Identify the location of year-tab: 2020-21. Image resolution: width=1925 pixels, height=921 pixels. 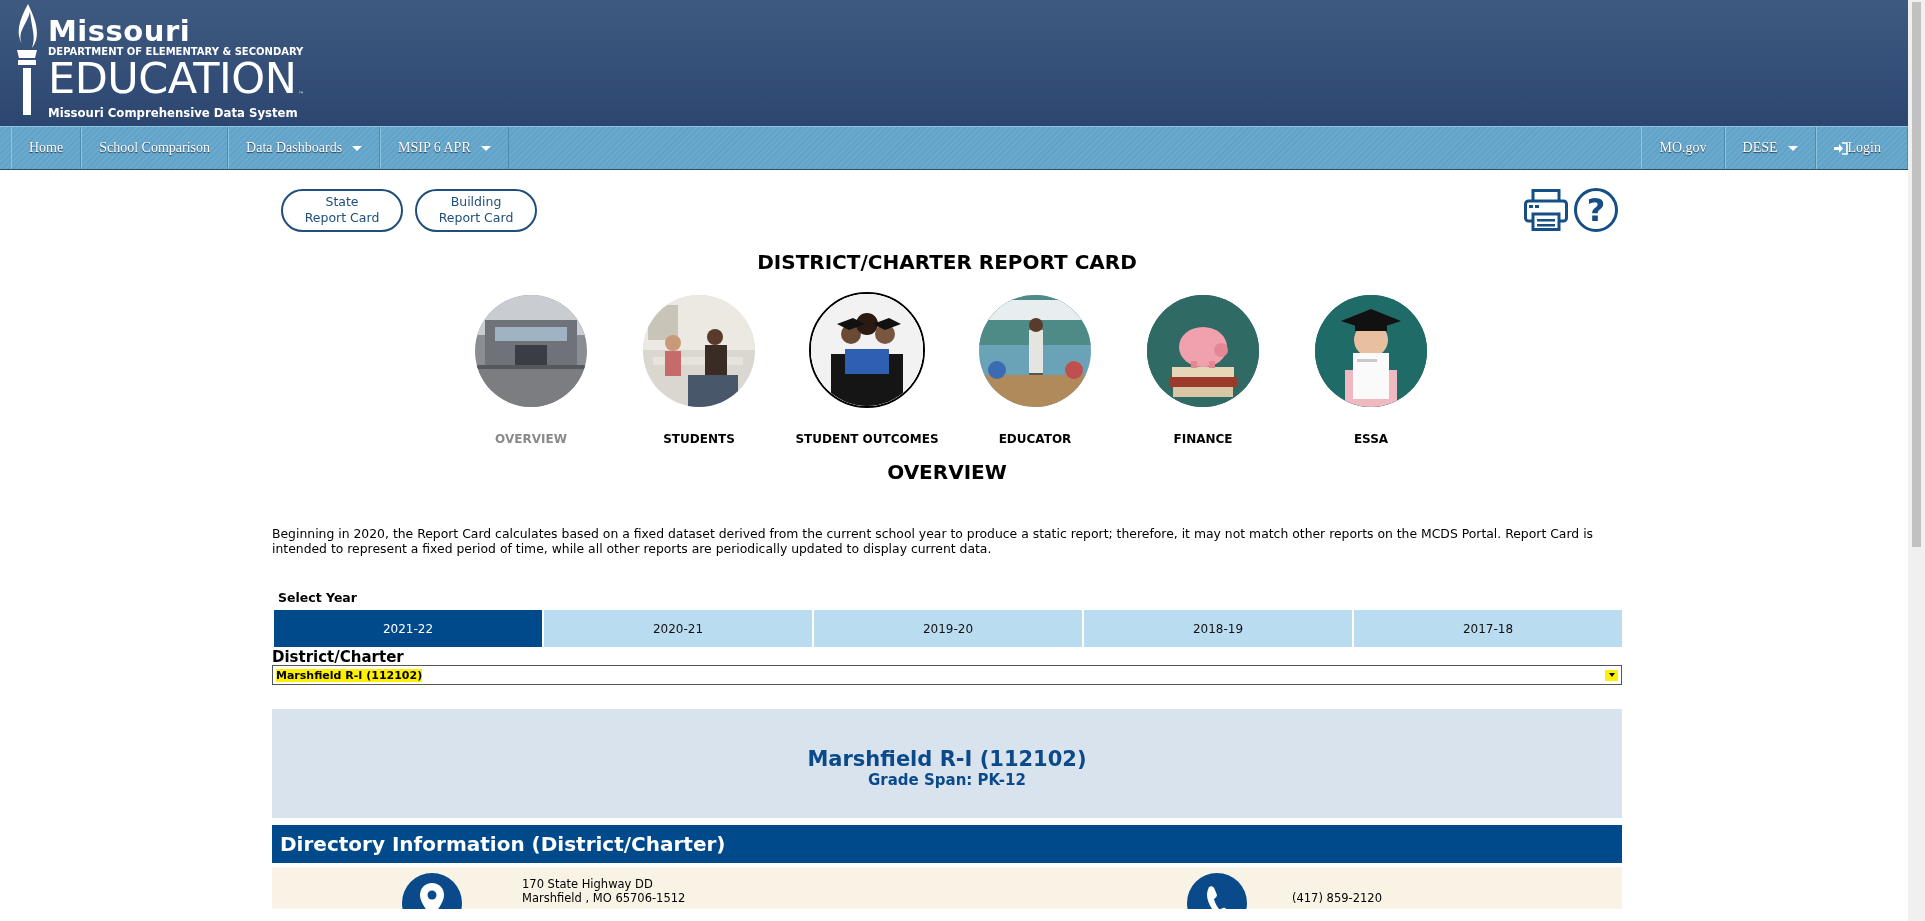
(678, 628).